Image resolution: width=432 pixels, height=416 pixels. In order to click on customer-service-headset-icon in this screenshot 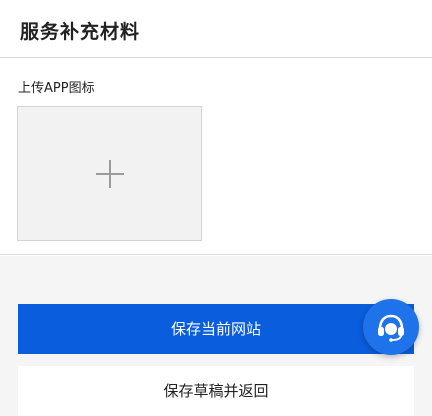, I will do `click(391, 328)`.